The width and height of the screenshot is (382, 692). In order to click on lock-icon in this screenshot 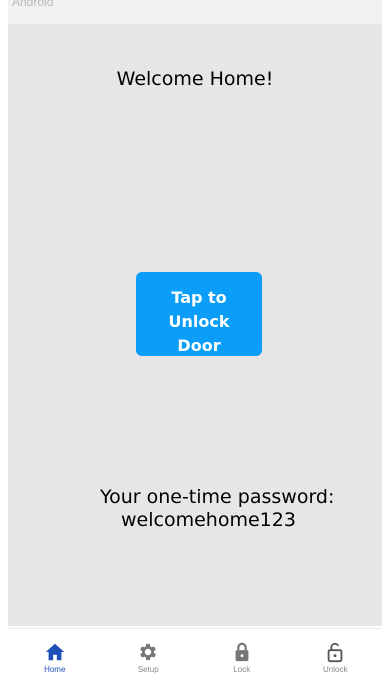, I will do `click(242, 652)`.